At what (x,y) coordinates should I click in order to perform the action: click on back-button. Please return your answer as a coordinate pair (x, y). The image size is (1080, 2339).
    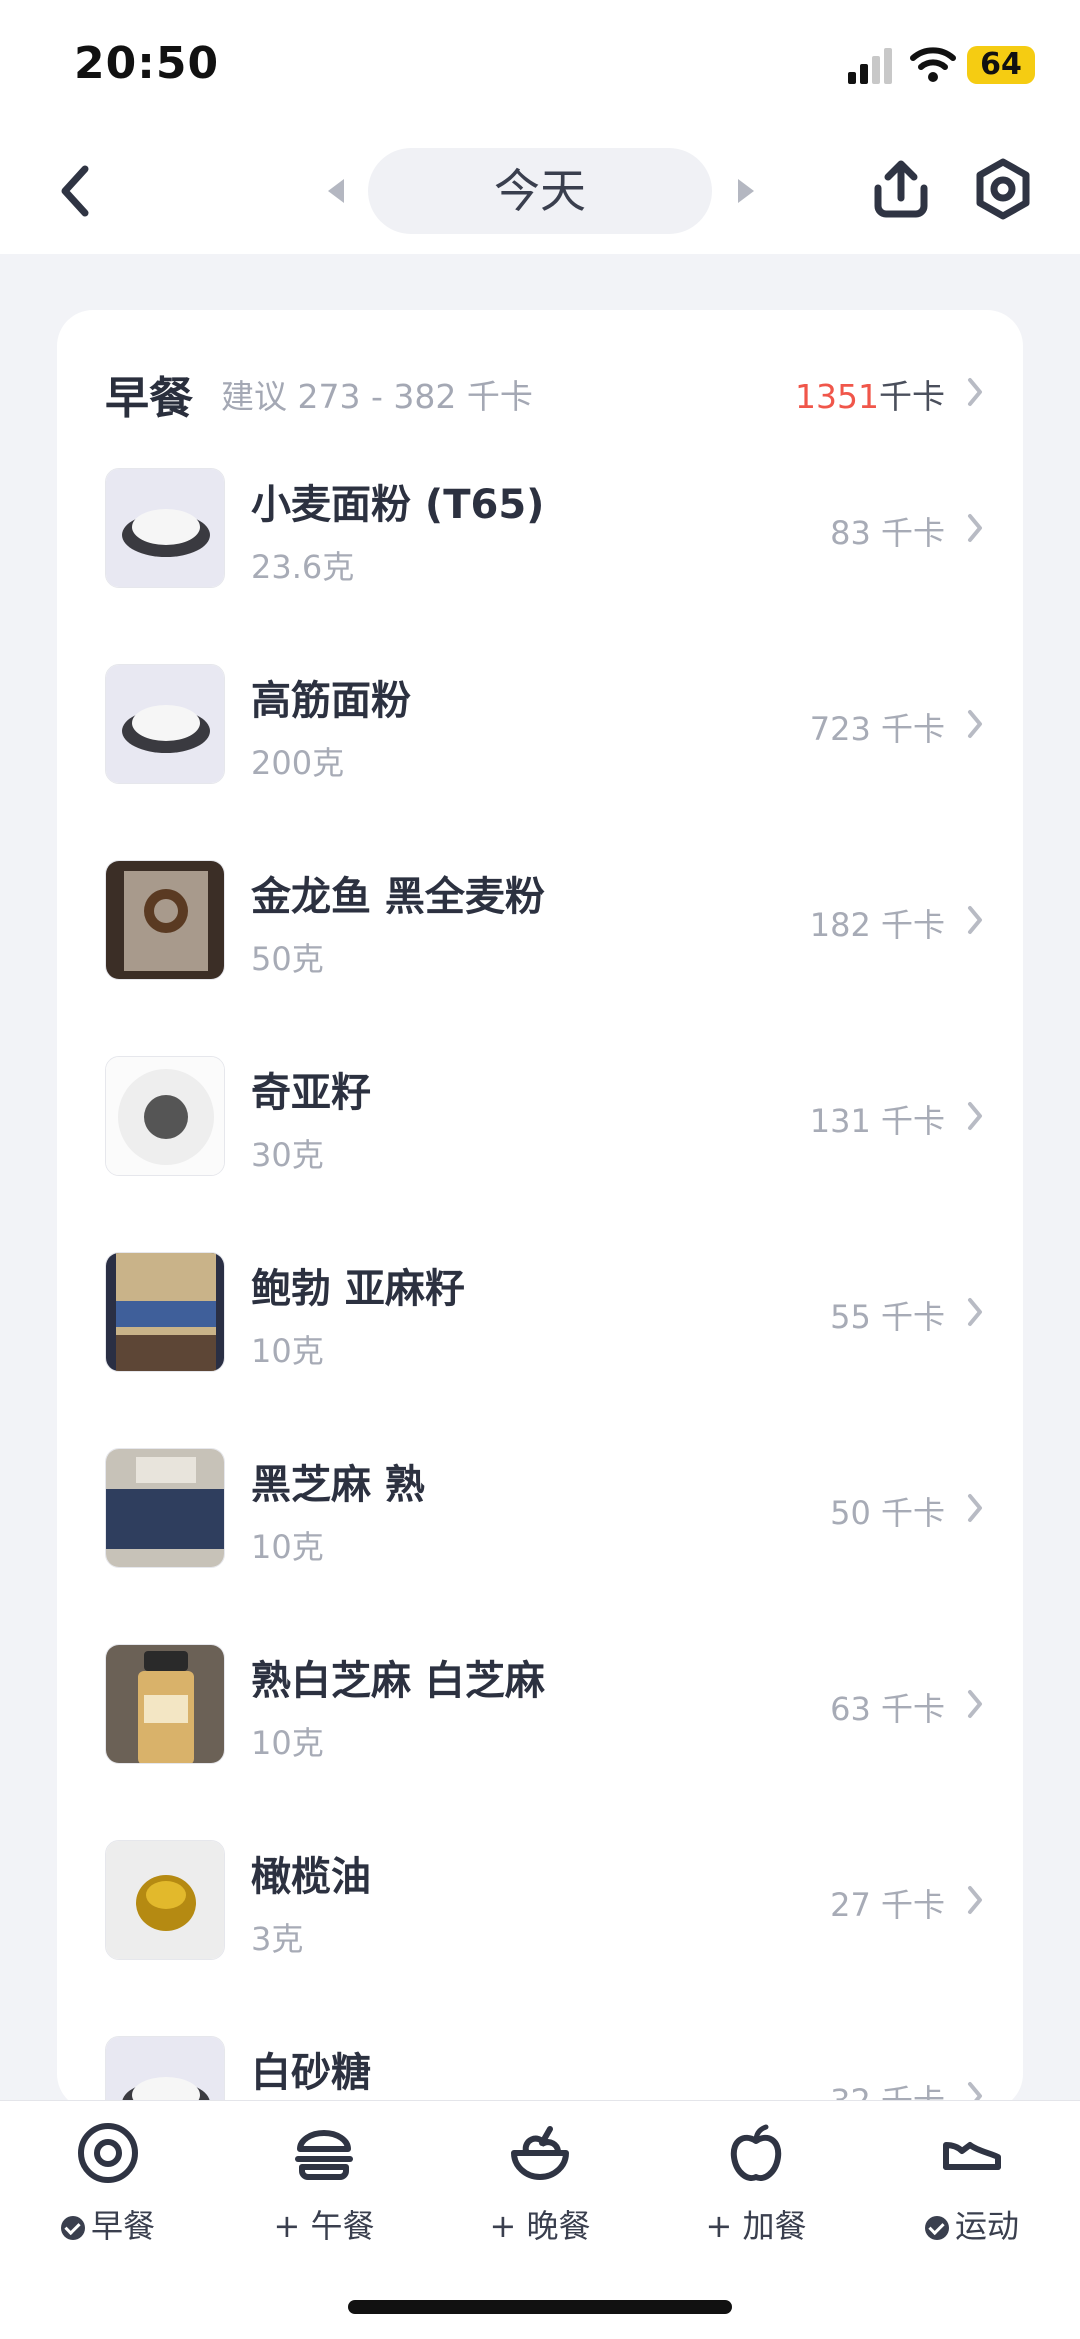
    Looking at the image, I should click on (75, 191).